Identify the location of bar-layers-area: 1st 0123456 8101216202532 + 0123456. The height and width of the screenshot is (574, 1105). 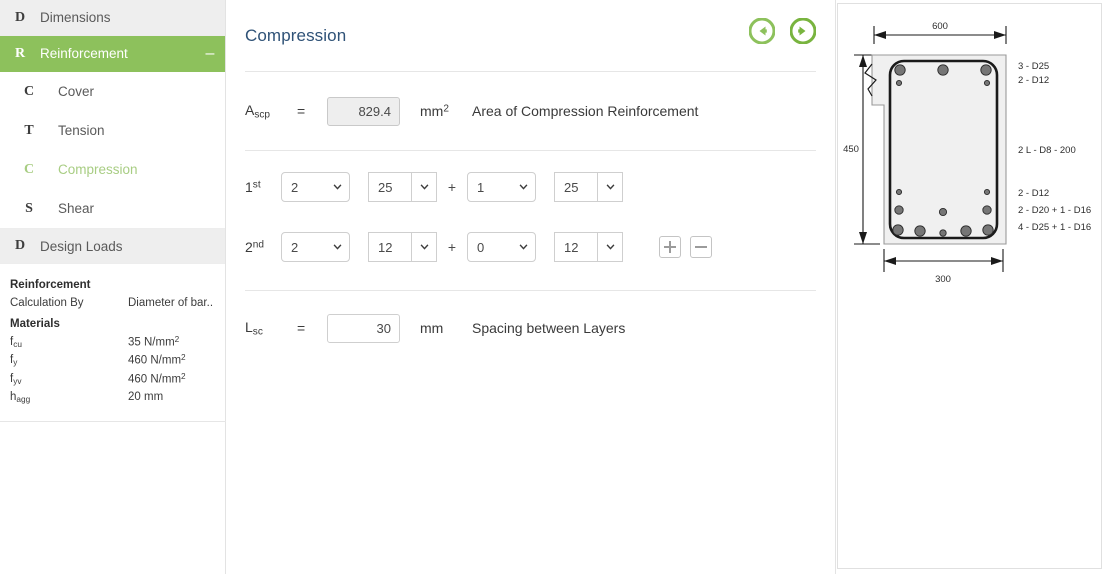
(530, 214).